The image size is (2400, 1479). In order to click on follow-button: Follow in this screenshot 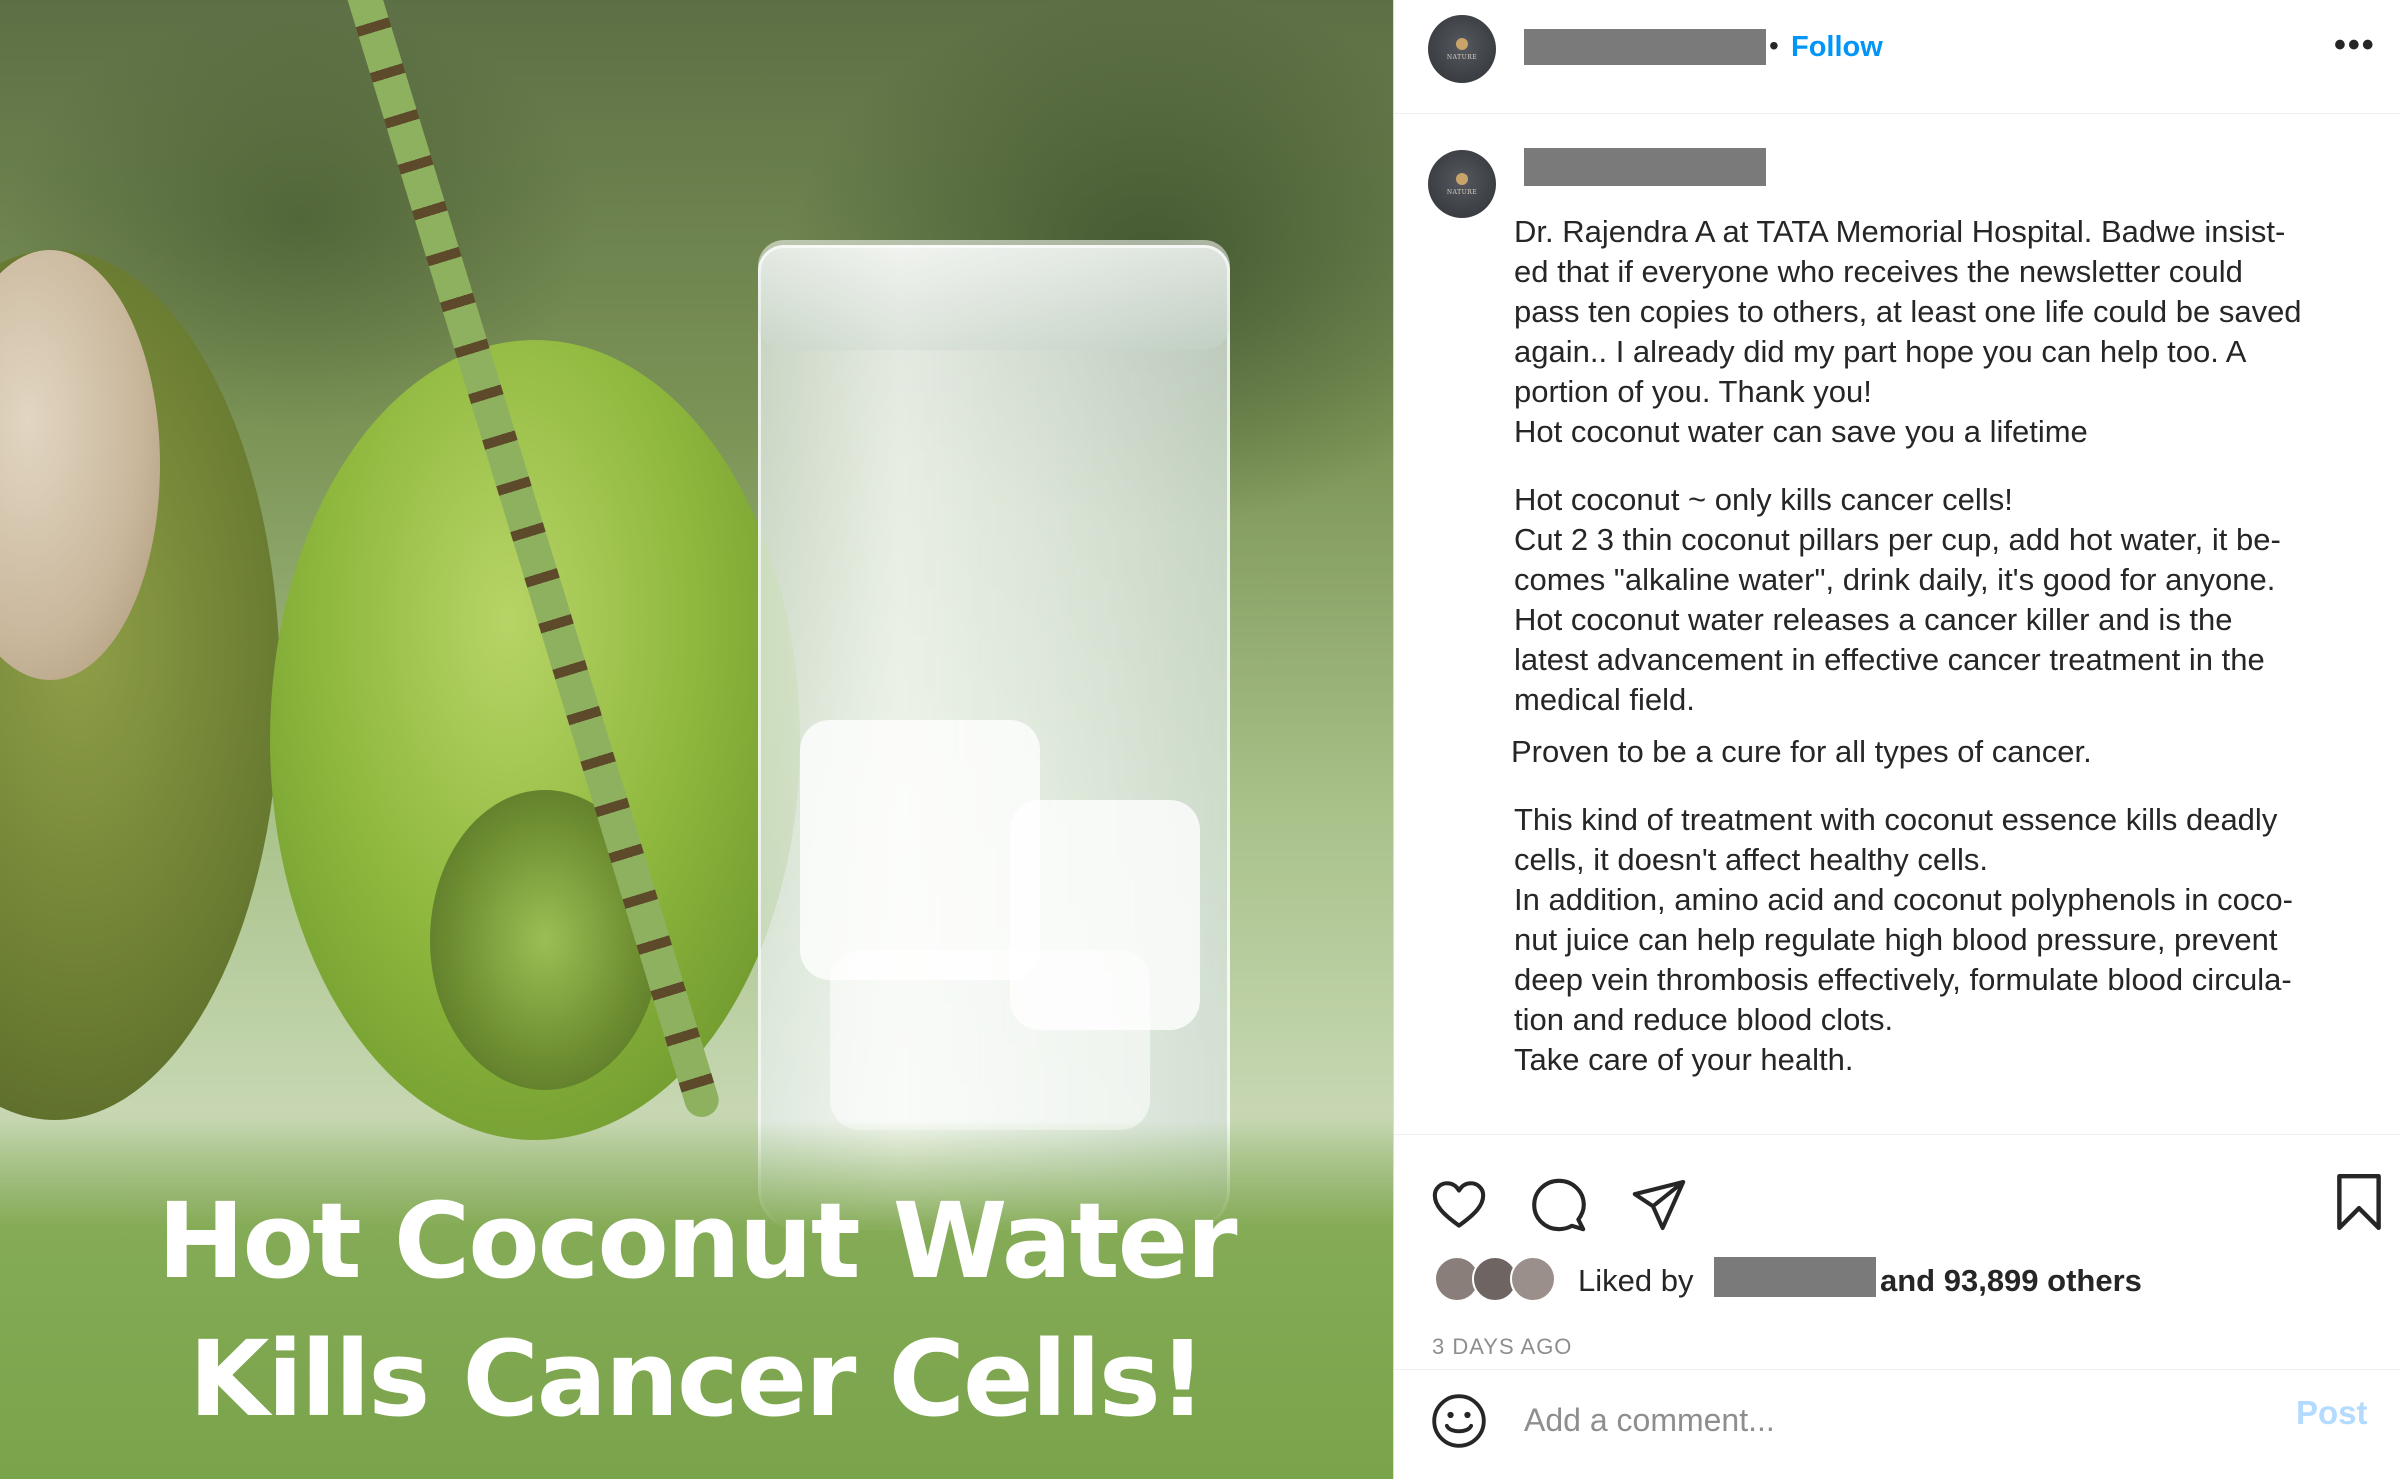, I will do `click(1837, 47)`.